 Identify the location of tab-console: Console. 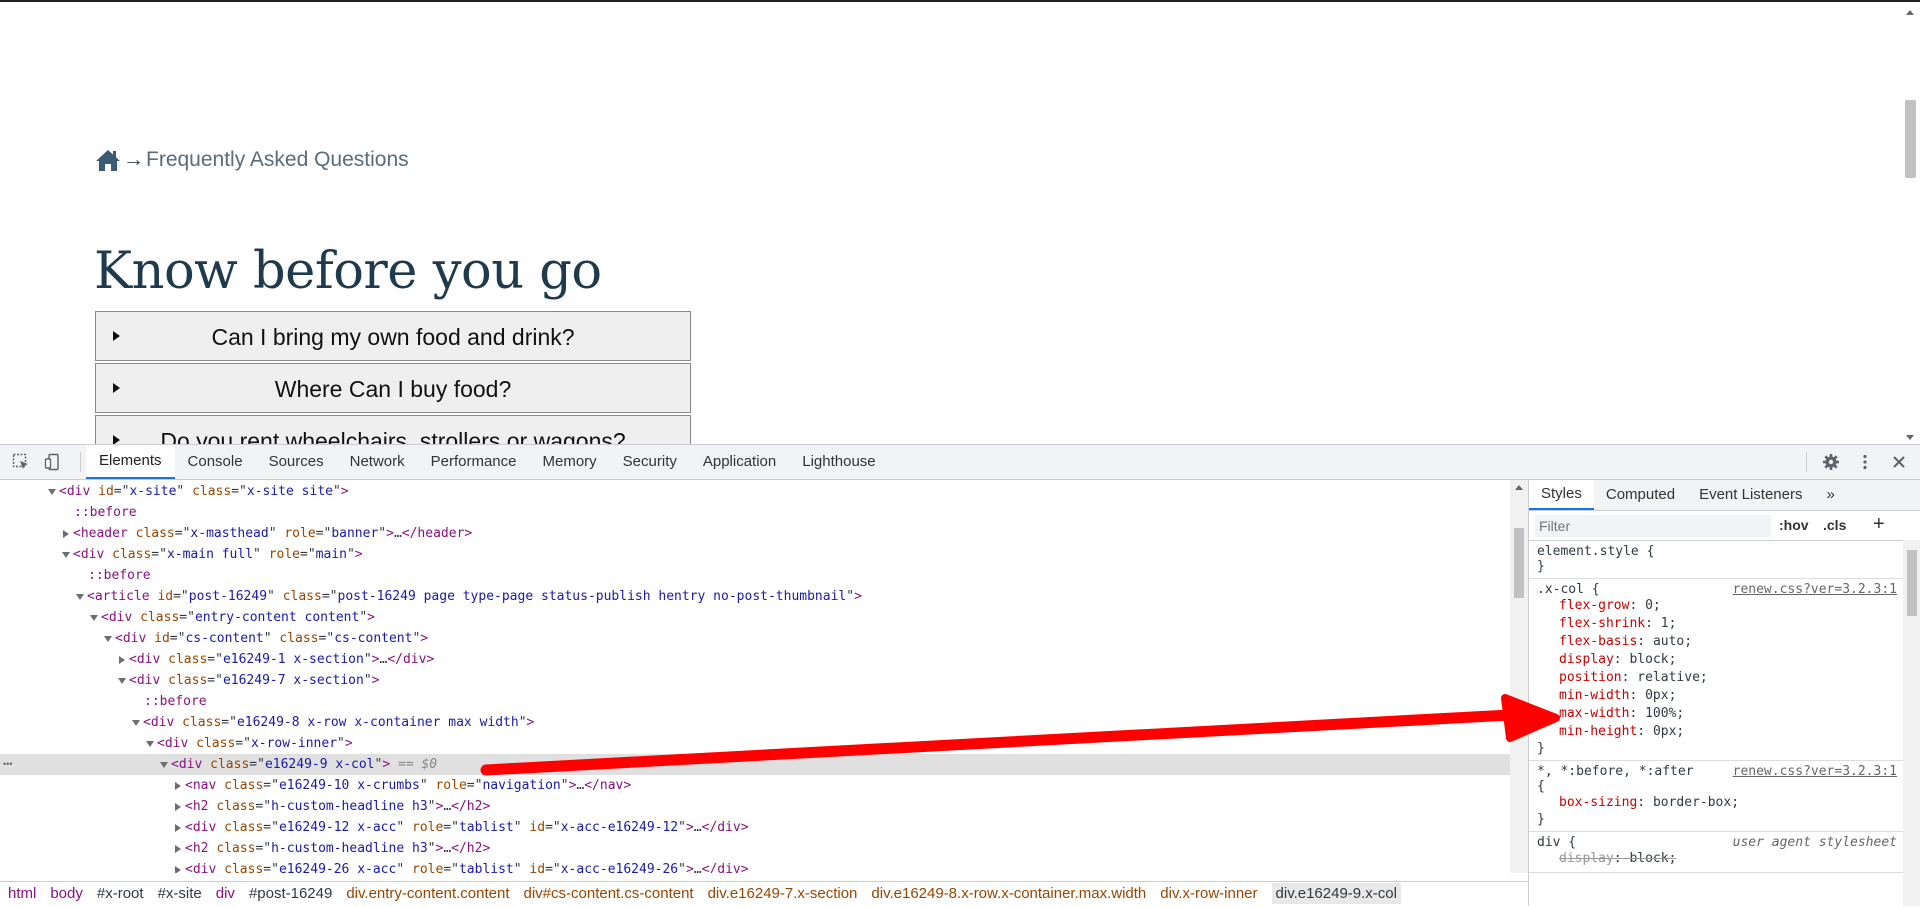
(215, 462).